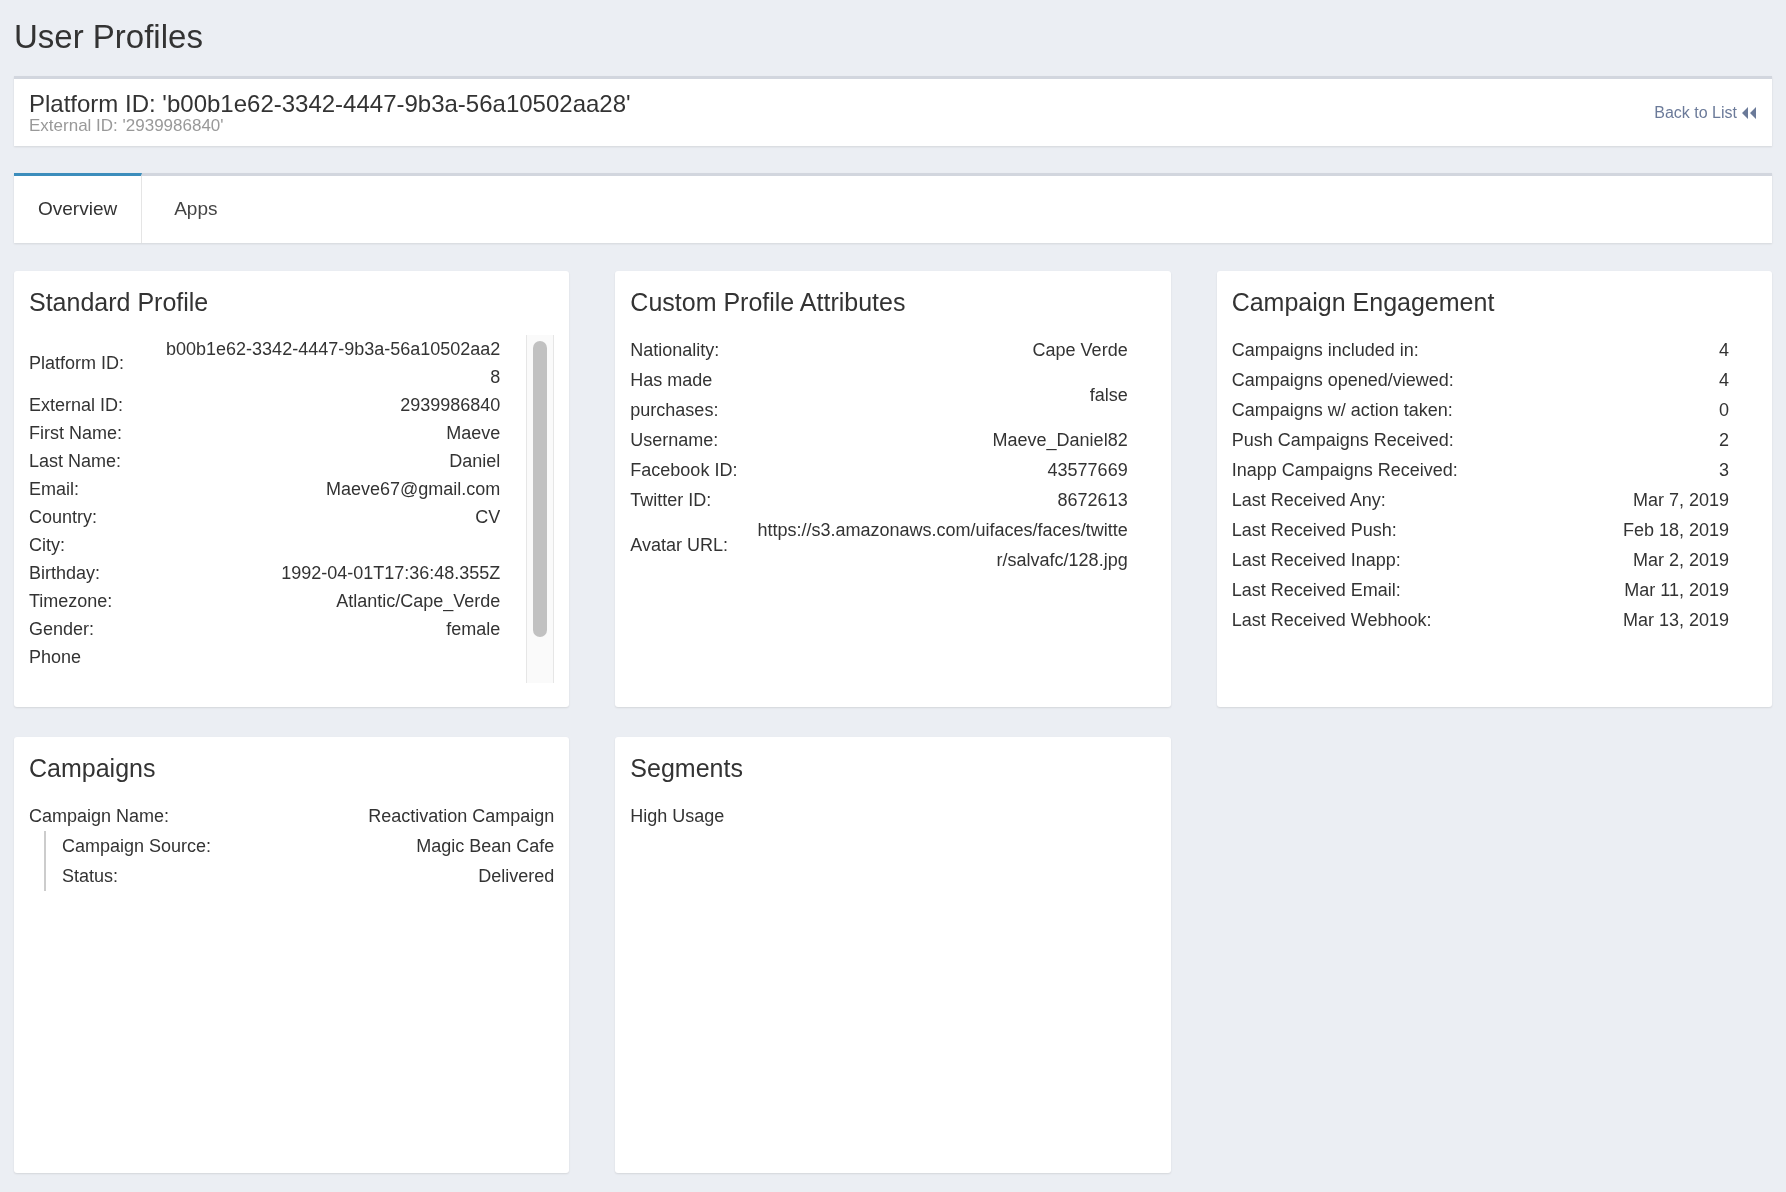 The height and width of the screenshot is (1192, 1786). I want to click on field-label: Campaigns w/ action taken:, so click(1342, 410).